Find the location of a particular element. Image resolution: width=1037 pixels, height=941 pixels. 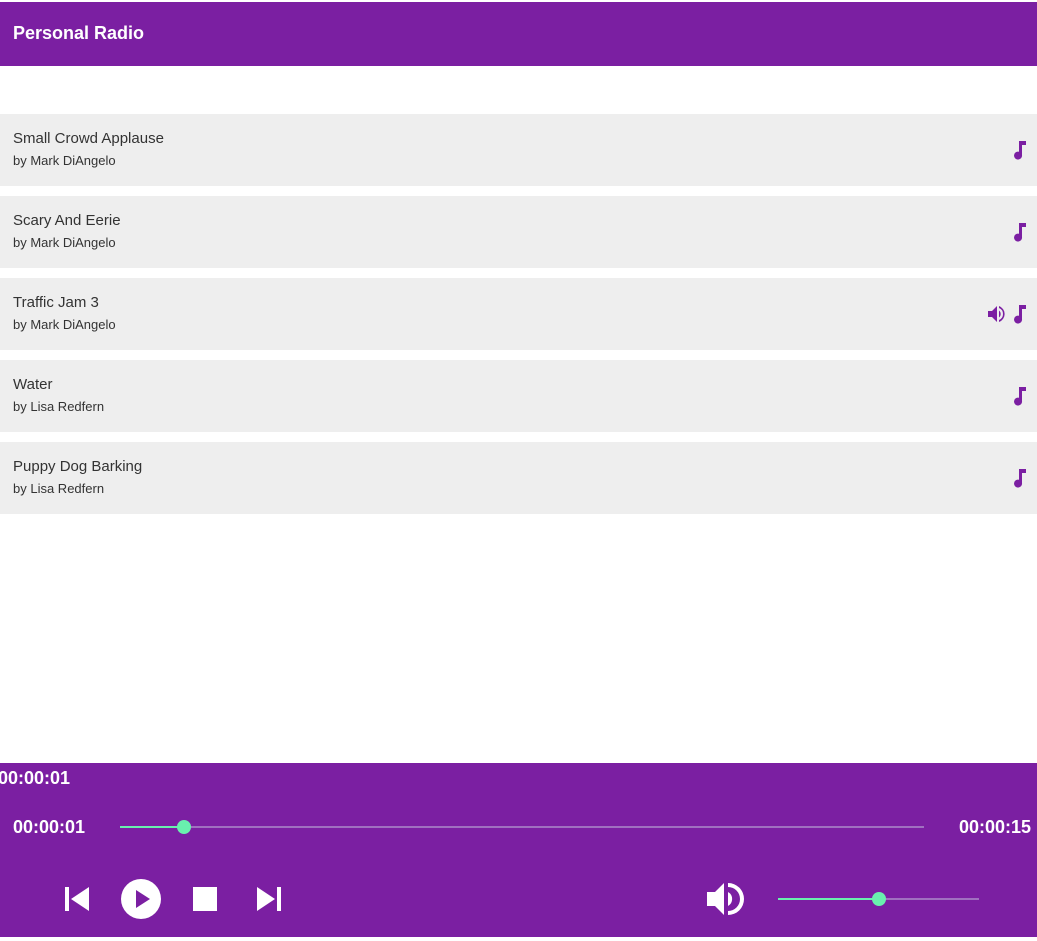

current-time: 00:00:01 is located at coordinates (49, 827).